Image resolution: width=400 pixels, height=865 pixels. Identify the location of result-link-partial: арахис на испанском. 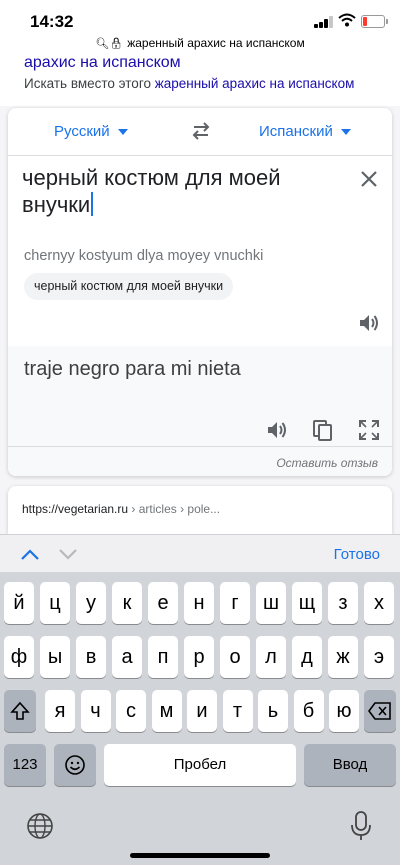
(102, 63).